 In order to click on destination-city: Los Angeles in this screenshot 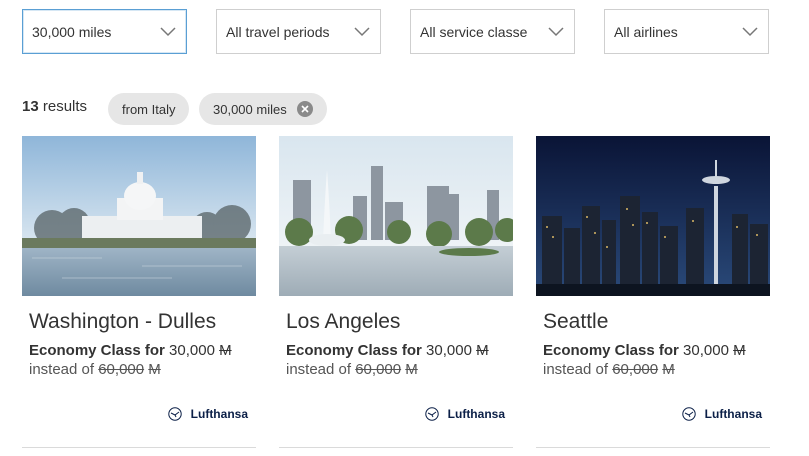, I will do `click(343, 321)`.